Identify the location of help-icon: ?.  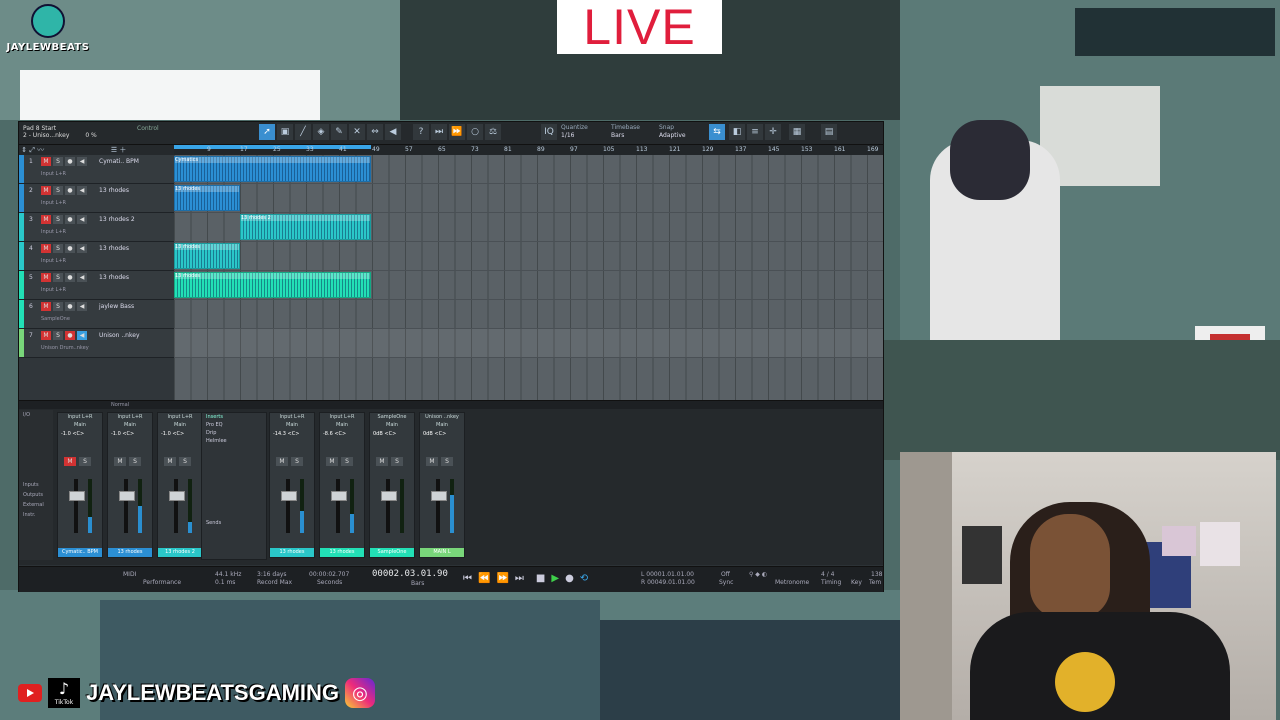
(421, 132).